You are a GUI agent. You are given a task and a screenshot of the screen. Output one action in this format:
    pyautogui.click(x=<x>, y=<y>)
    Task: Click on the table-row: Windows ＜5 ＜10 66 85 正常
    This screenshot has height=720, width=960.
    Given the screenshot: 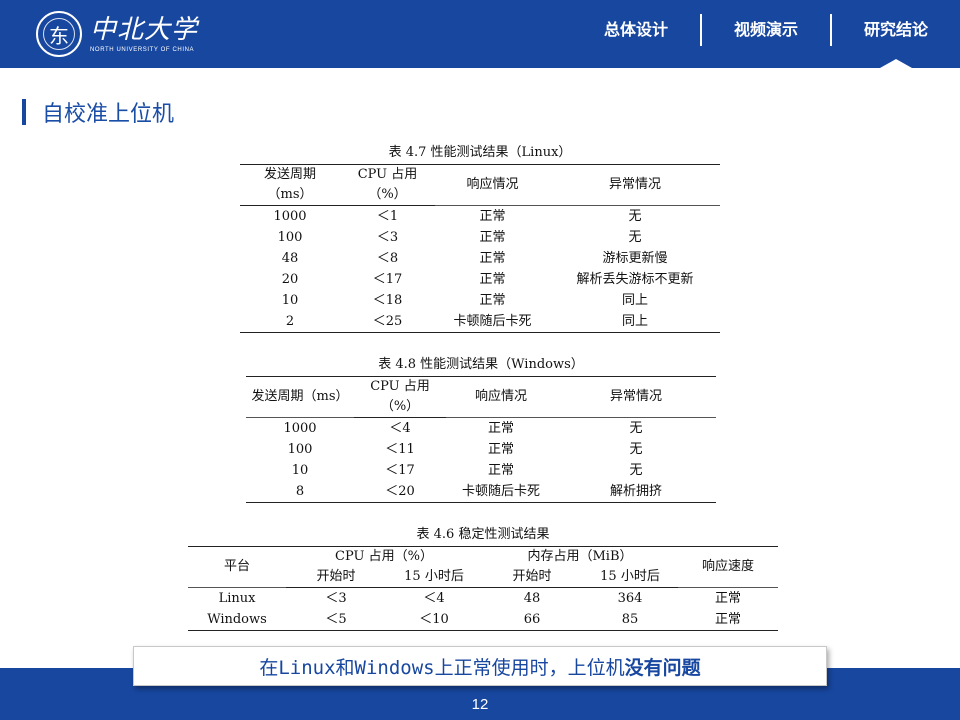 What is the action you would take?
    pyautogui.click(x=483, y=620)
    